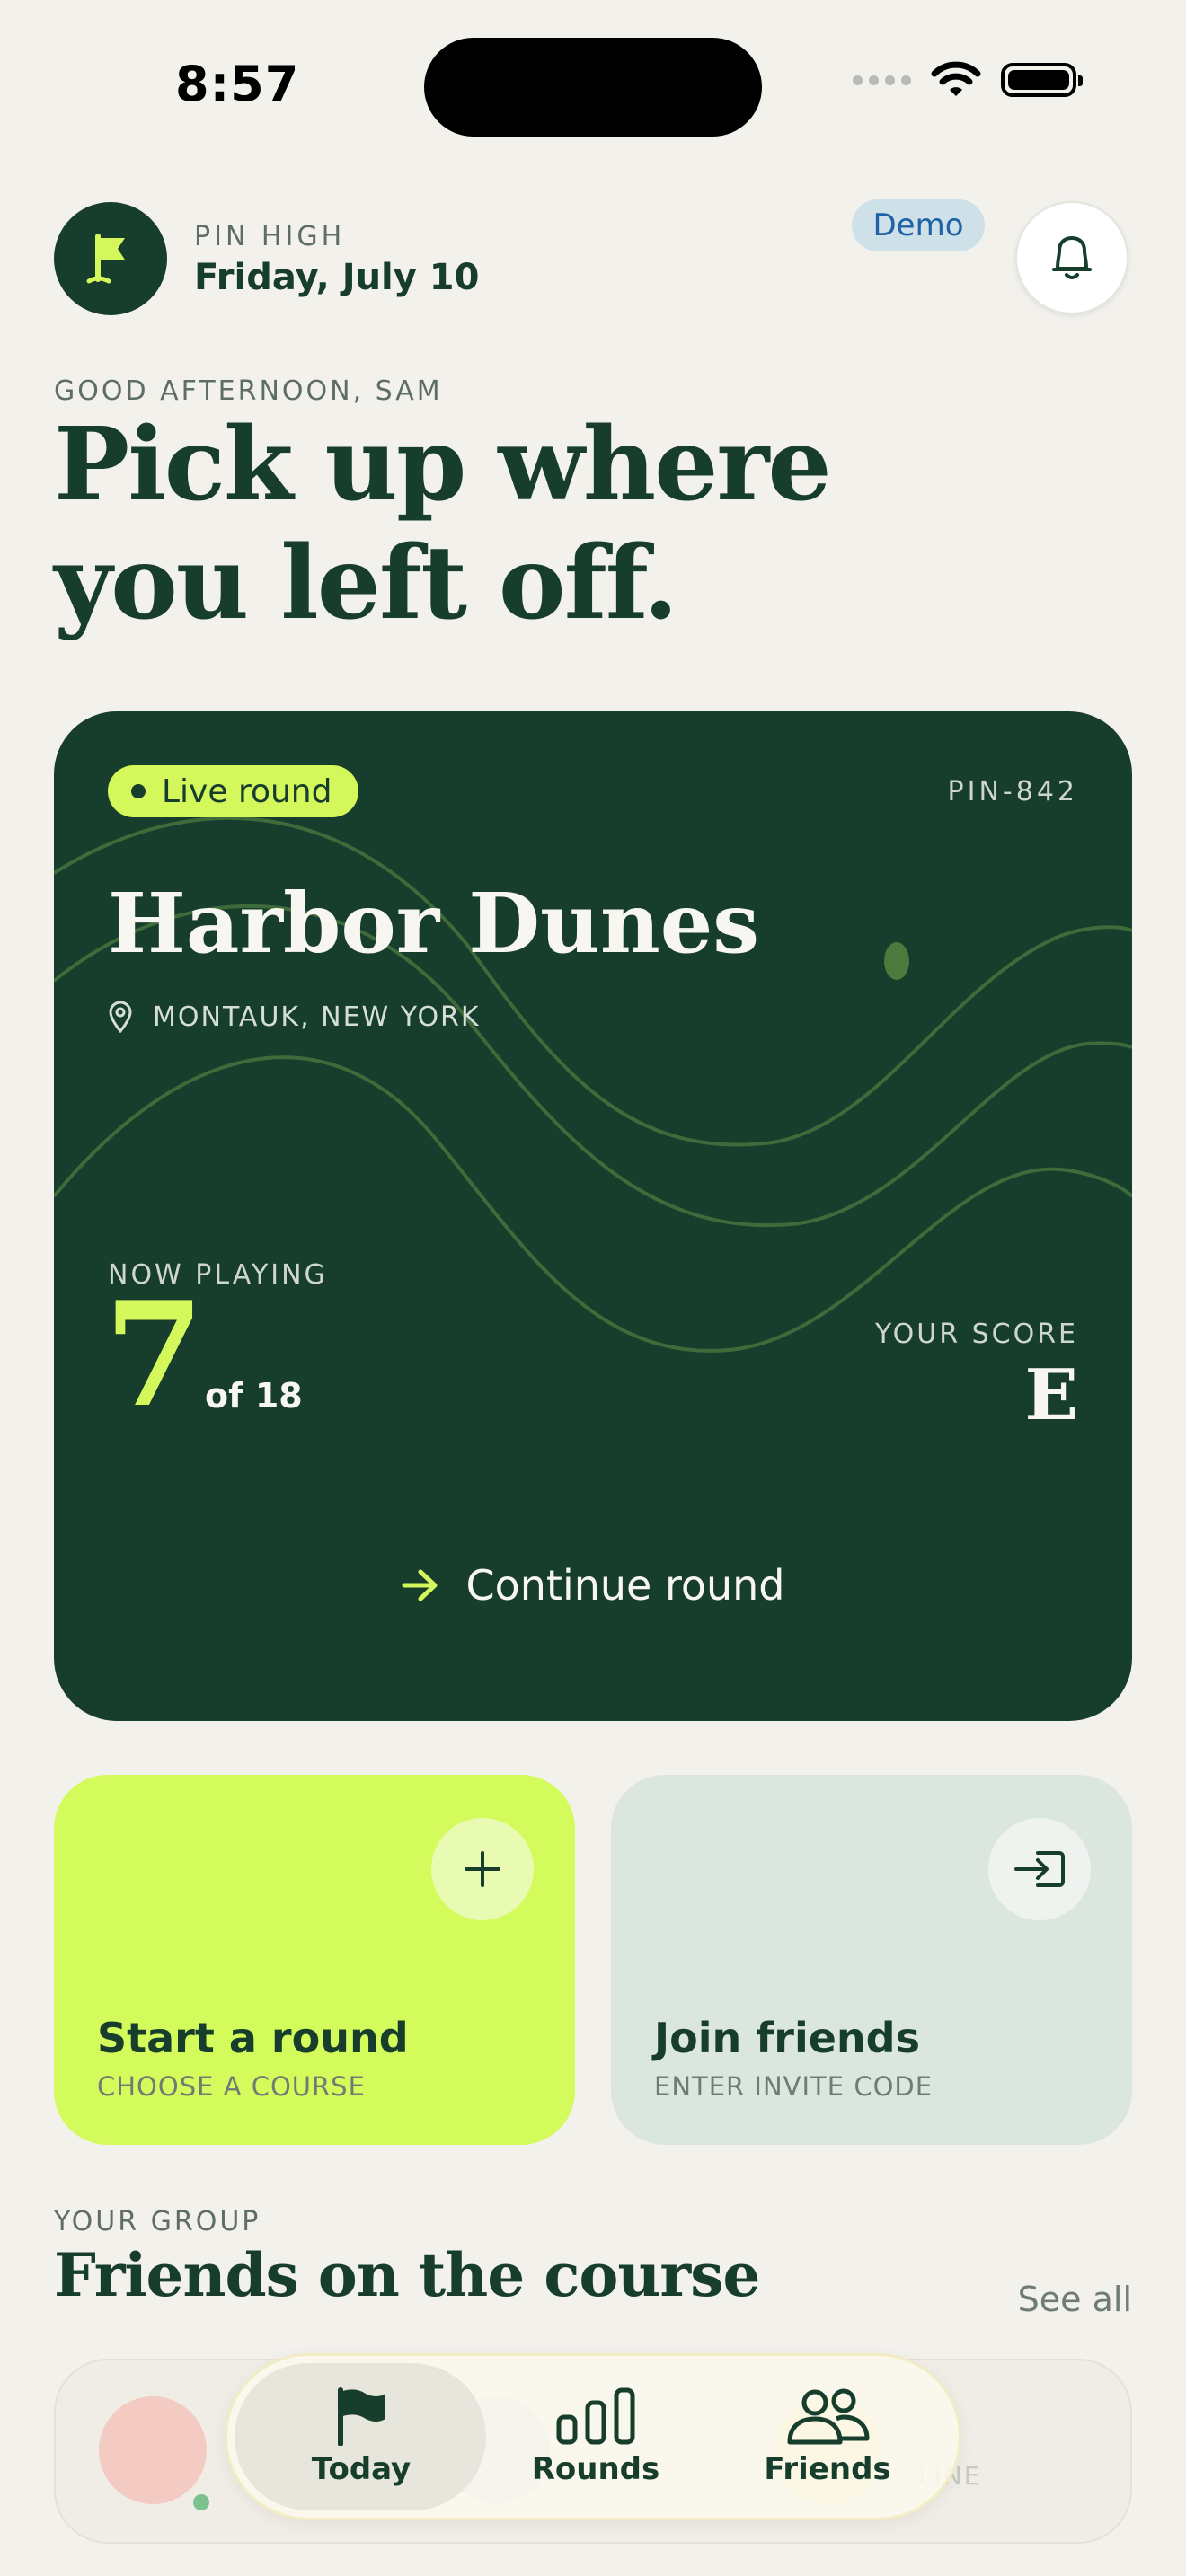 The width and height of the screenshot is (1186, 2576). Describe the element at coordinates (201, 2502) in the screenshot. I see `online-status-dot` at that location.